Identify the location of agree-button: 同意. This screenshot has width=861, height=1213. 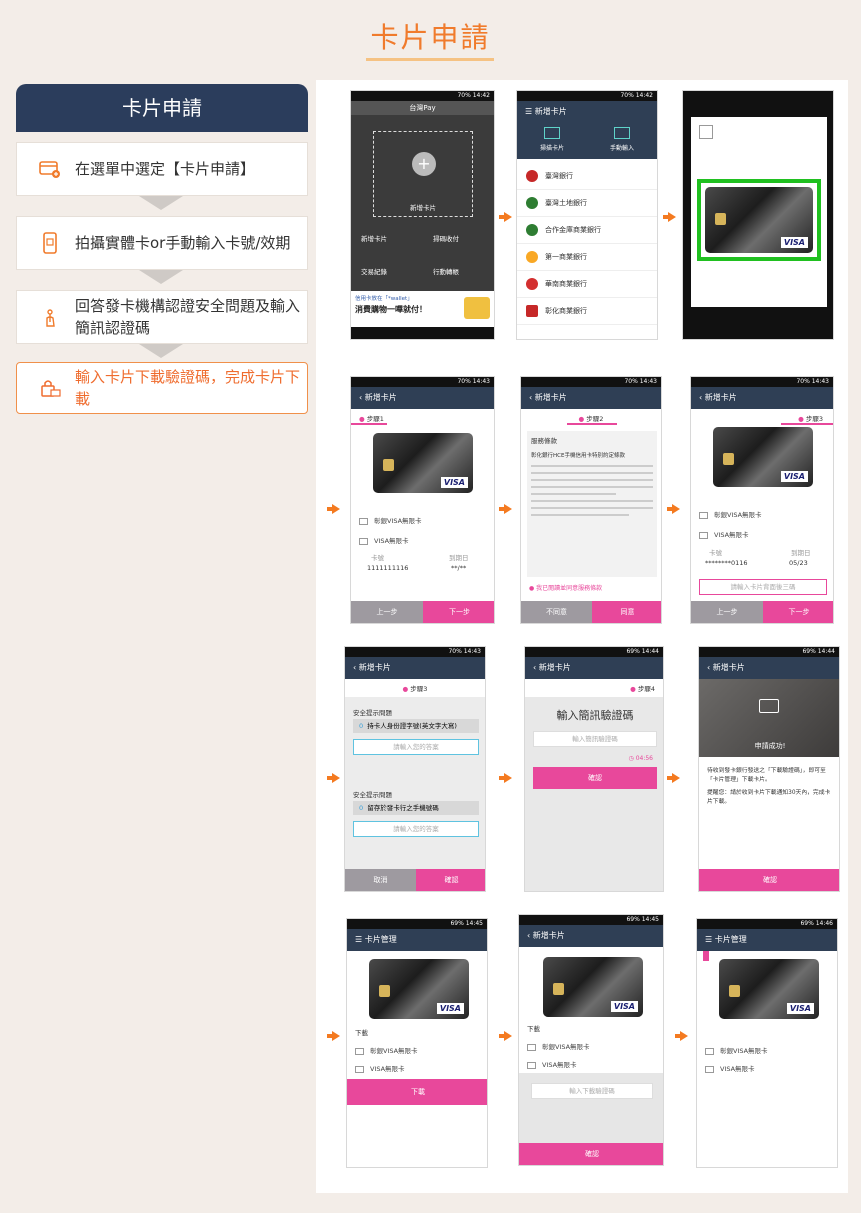
(626, 612).